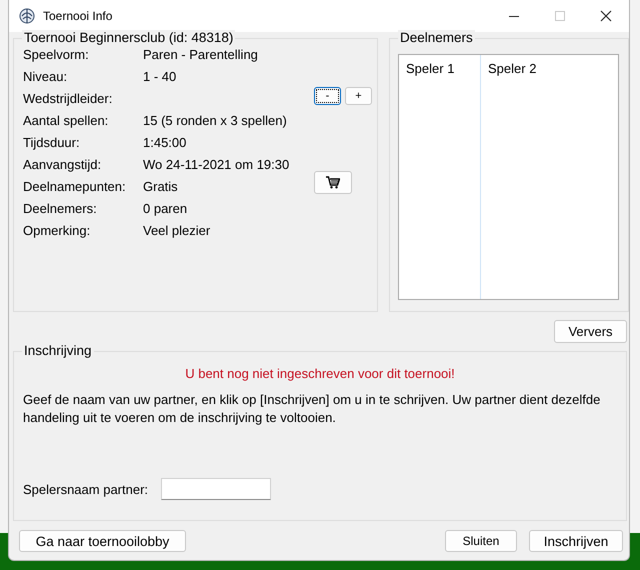 Image resolution: width=640 pixels, height=570 pixels. What do you see at coordinates (58, 351) in the screenshot?
I see `group-title: Inschrijving` at bounding box center [58, 351].